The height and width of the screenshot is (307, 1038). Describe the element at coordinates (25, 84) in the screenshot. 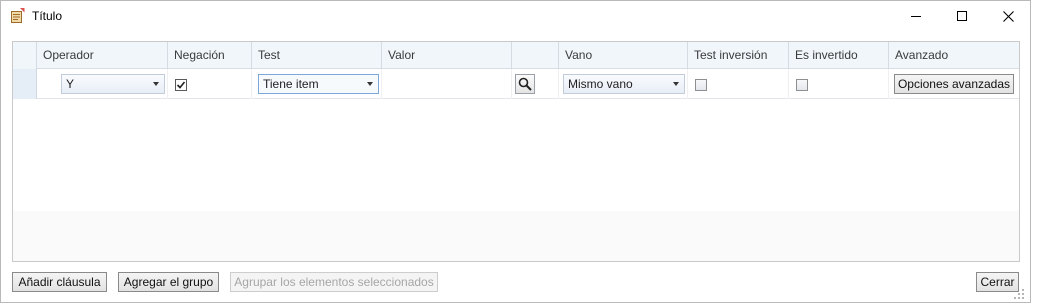

I see `row-selector` at that location.